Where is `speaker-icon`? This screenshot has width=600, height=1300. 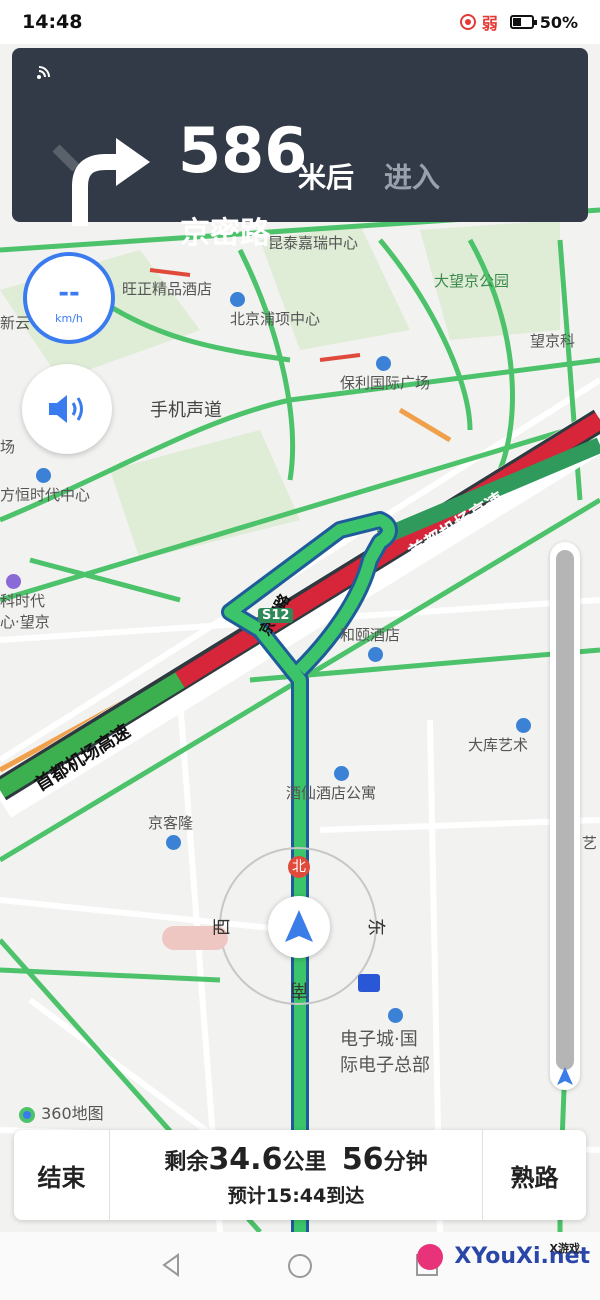
speaker-icon is located at coordinates (66, 409).